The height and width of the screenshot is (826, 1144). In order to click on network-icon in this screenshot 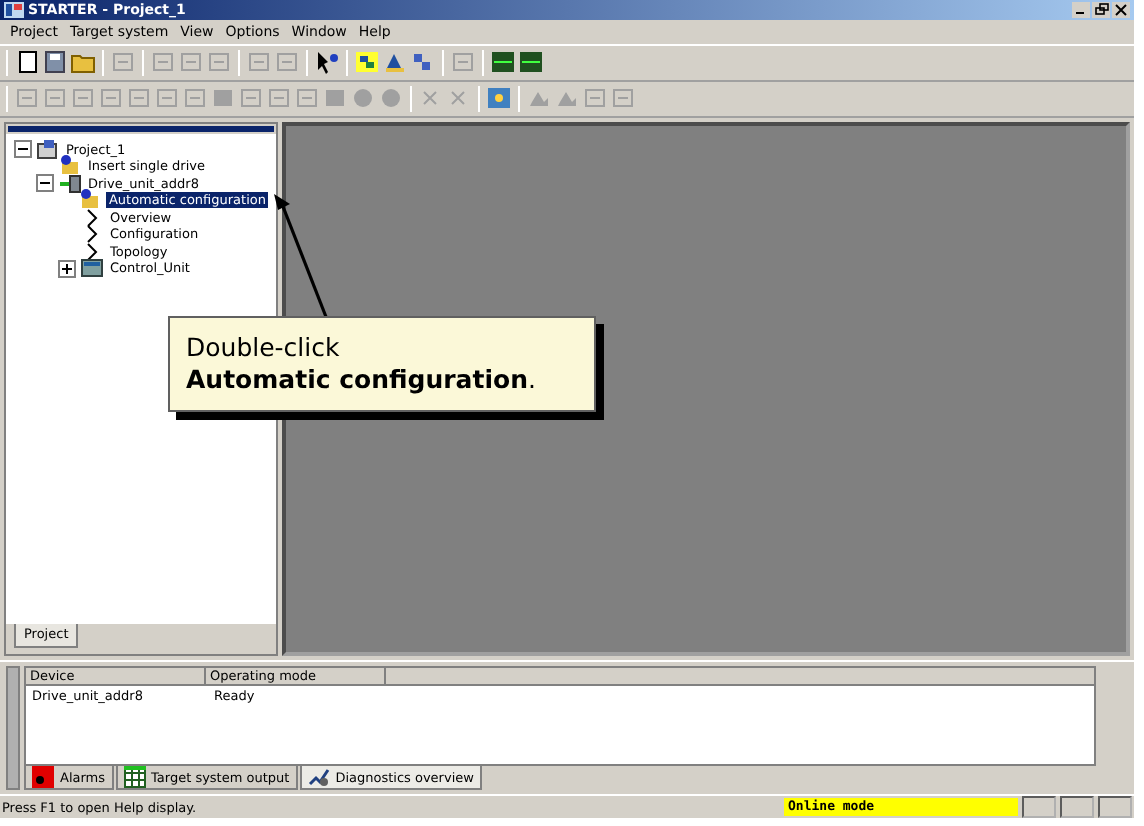, I will do `click(367, 61)`.